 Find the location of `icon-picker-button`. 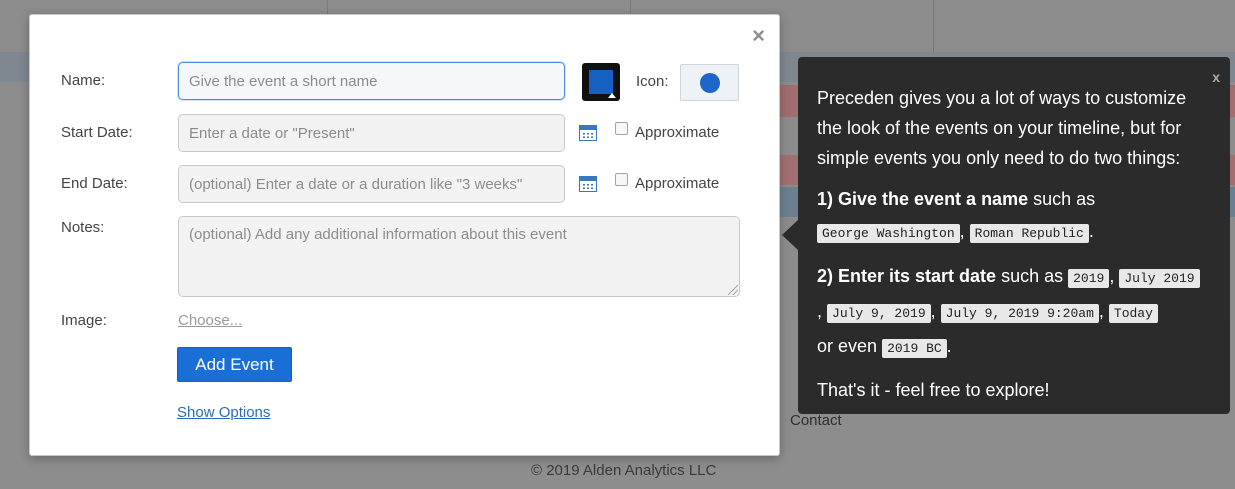

icon-picker-button is located at coordinates (709, 82).